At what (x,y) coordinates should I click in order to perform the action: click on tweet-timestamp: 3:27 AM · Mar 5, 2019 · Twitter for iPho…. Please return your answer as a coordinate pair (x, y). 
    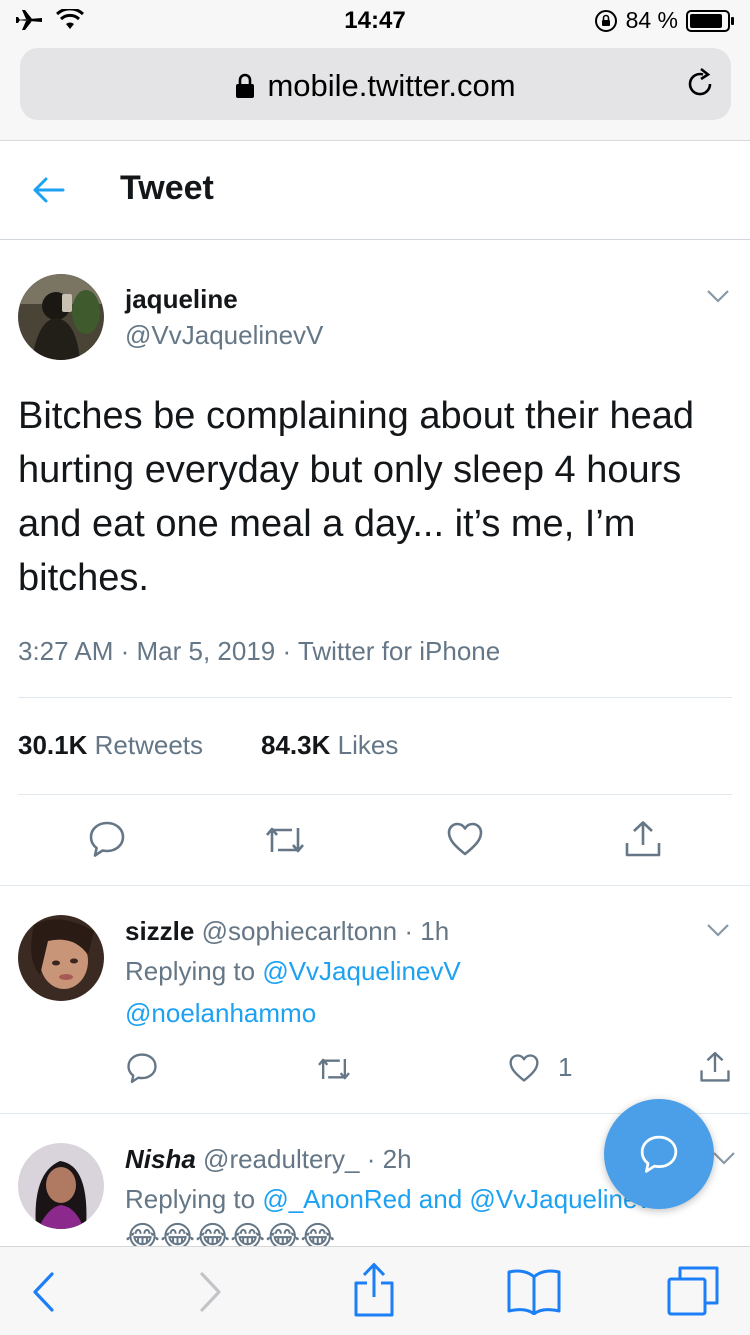
    Looking at the image, I should click on (259, 651).